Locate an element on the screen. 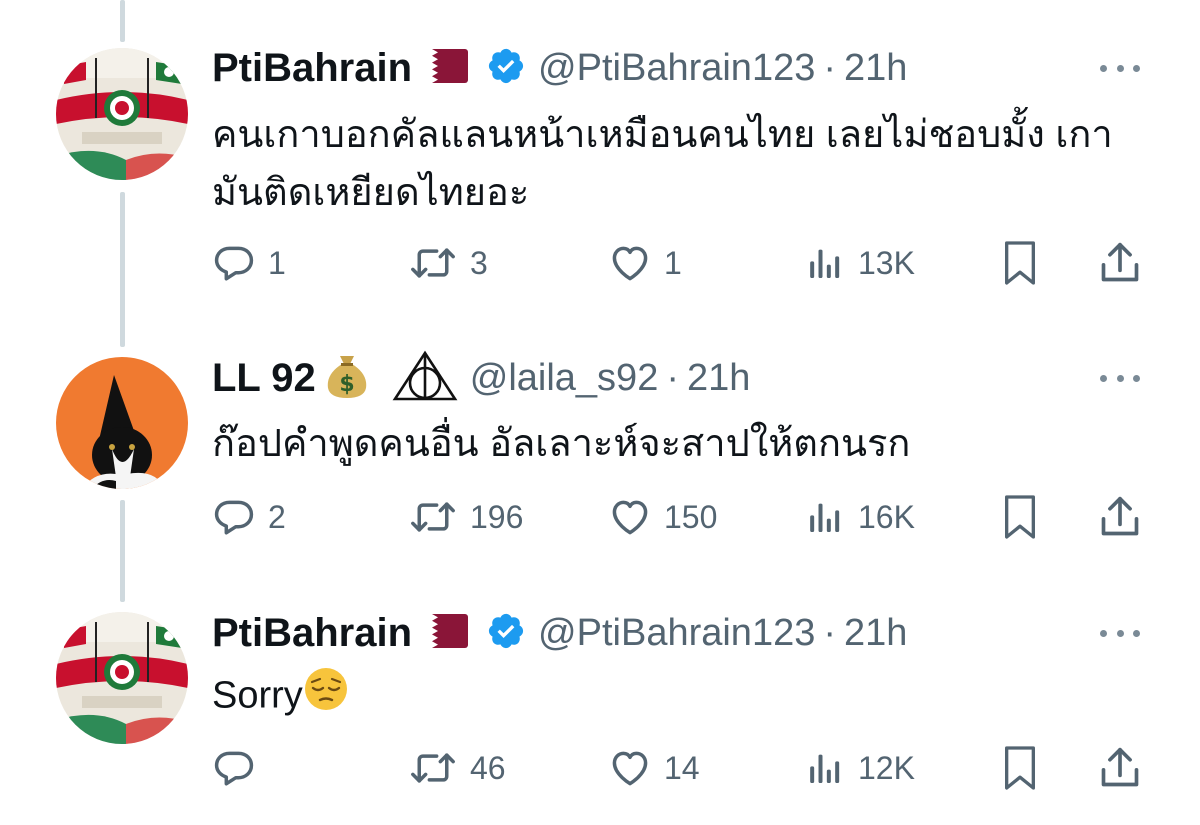  repost-count: 196 is located at coordinates (497, 516).